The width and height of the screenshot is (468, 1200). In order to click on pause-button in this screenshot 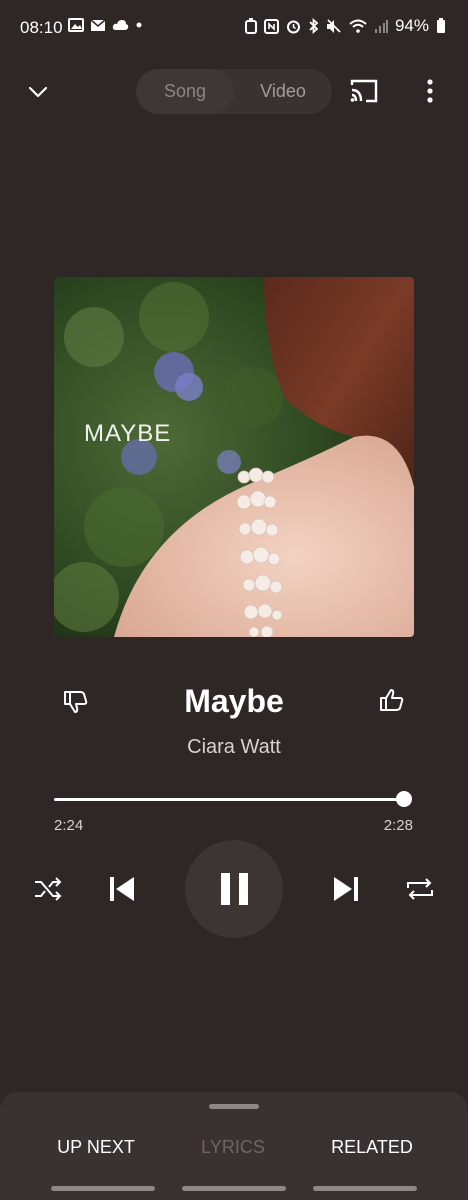, I will do `click(234, 889)`.